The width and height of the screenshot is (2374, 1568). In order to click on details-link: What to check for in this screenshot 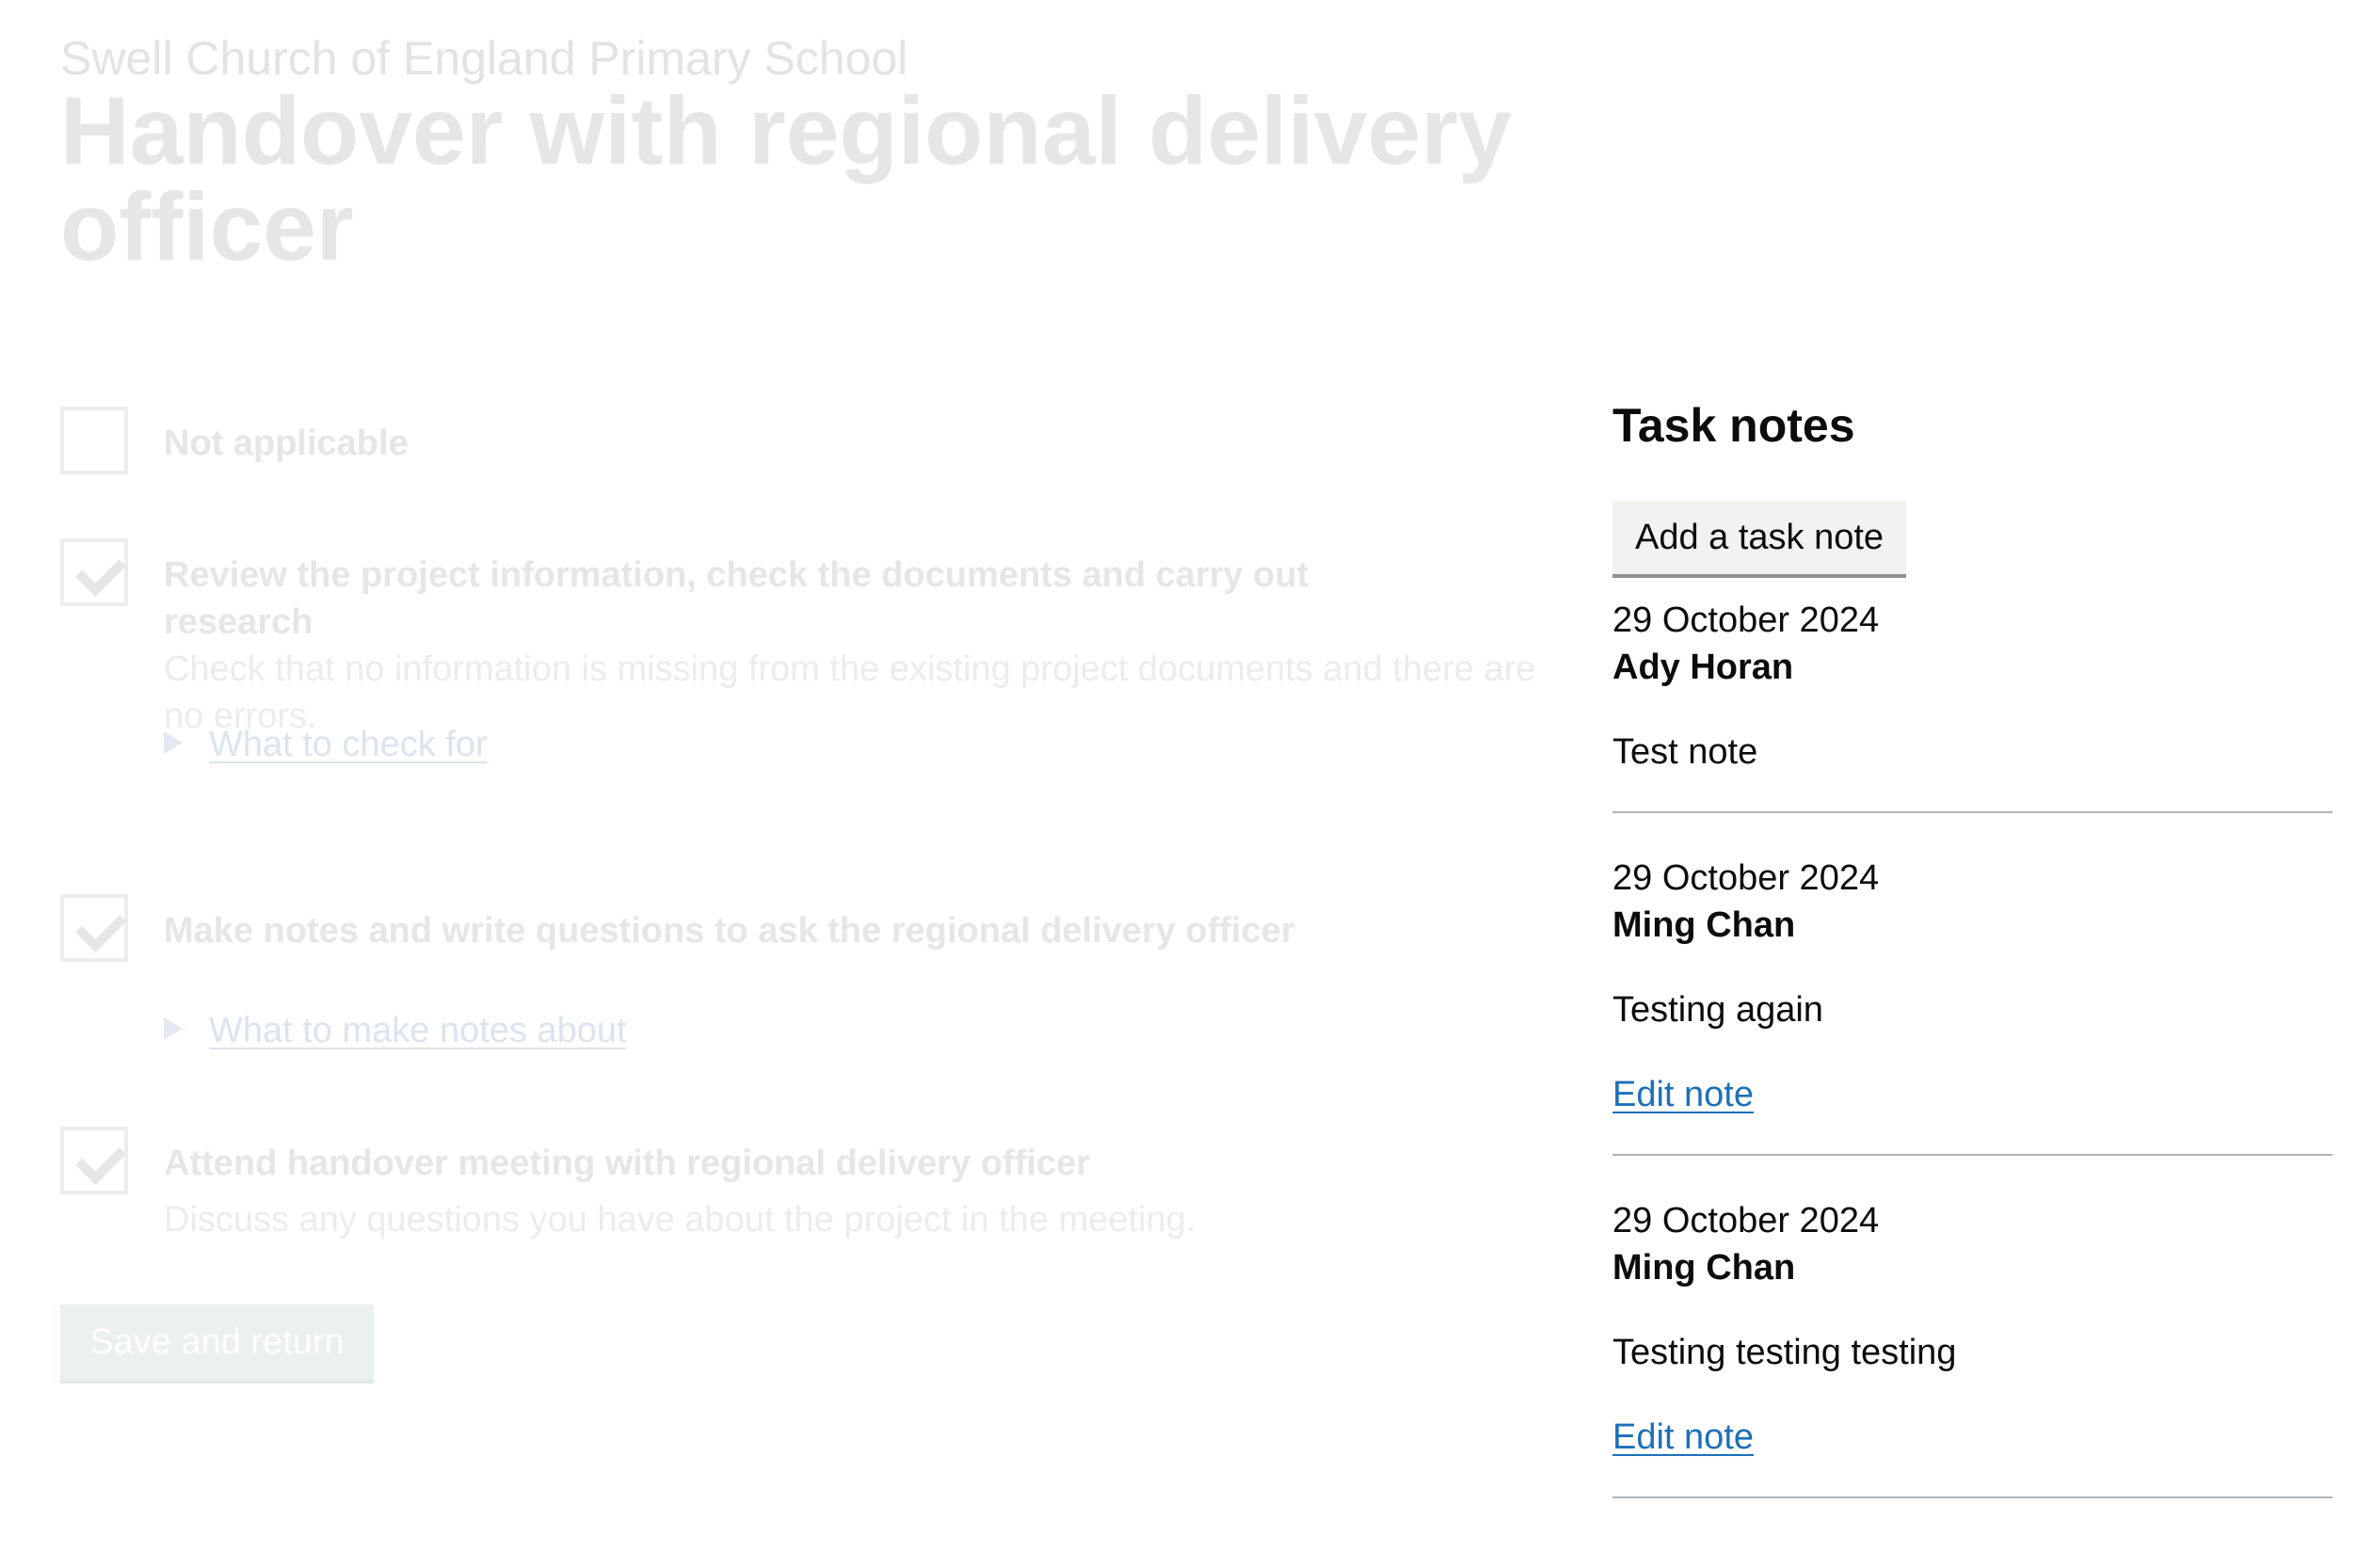, I will do `click(348, 744)`.